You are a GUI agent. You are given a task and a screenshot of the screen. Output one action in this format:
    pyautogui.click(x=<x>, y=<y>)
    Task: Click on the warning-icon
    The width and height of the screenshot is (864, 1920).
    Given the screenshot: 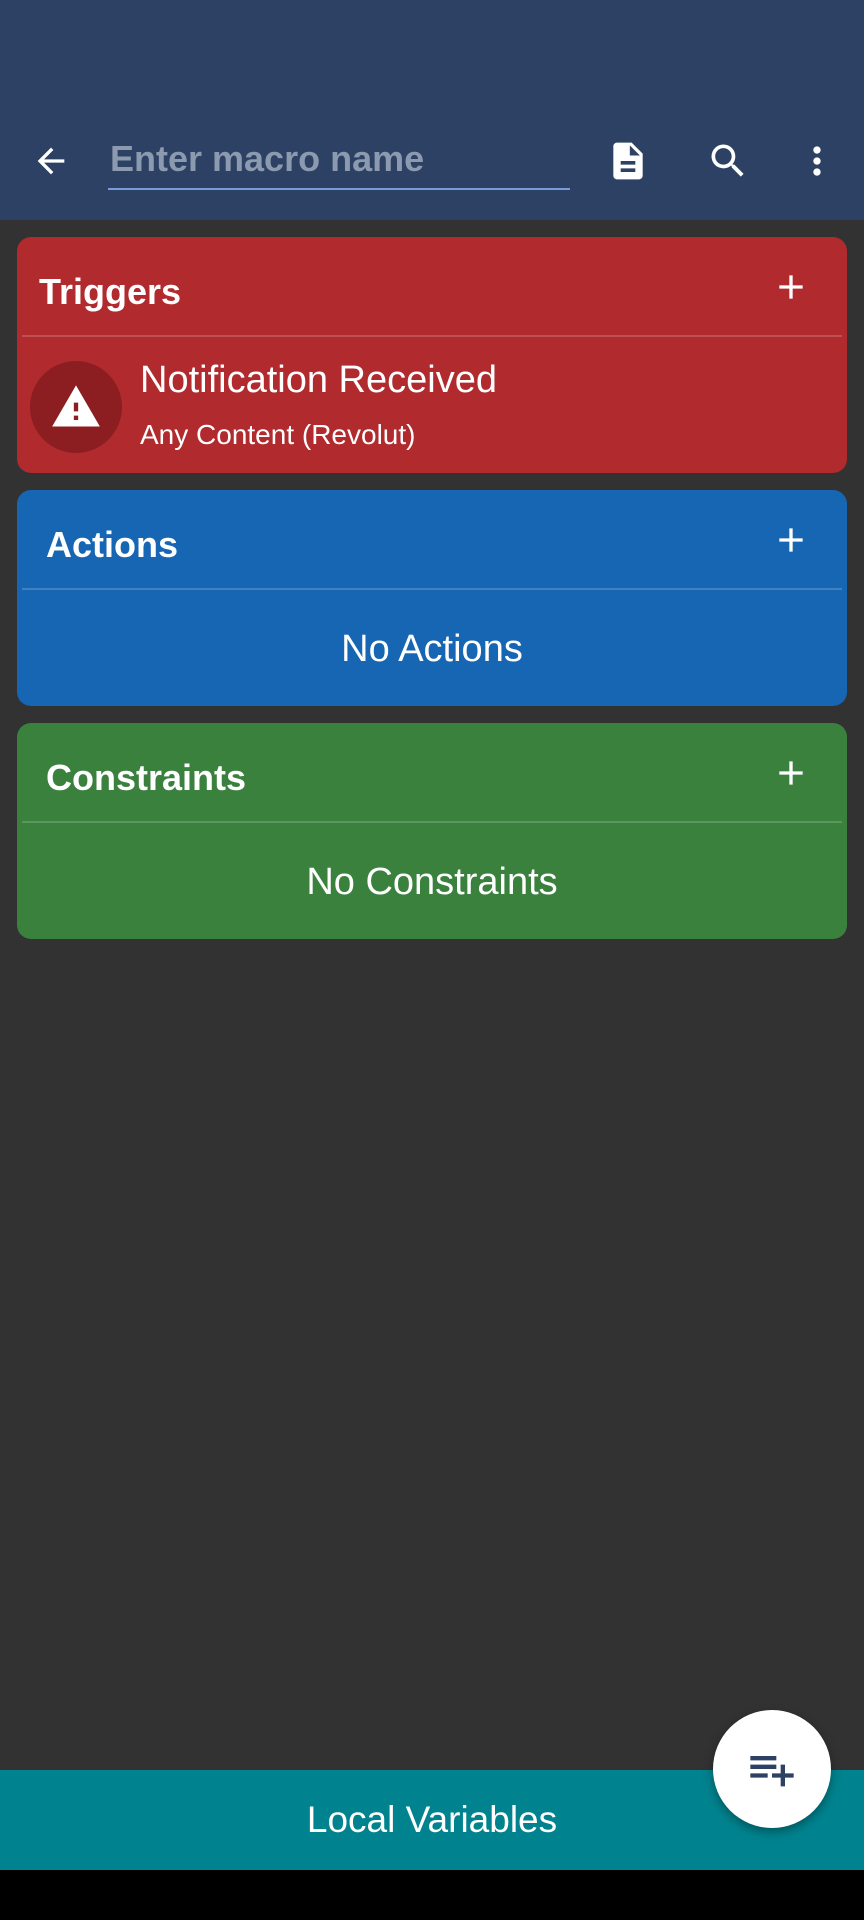 What is the action you would take?
    pyautogui.click(x=76, y=406)
    